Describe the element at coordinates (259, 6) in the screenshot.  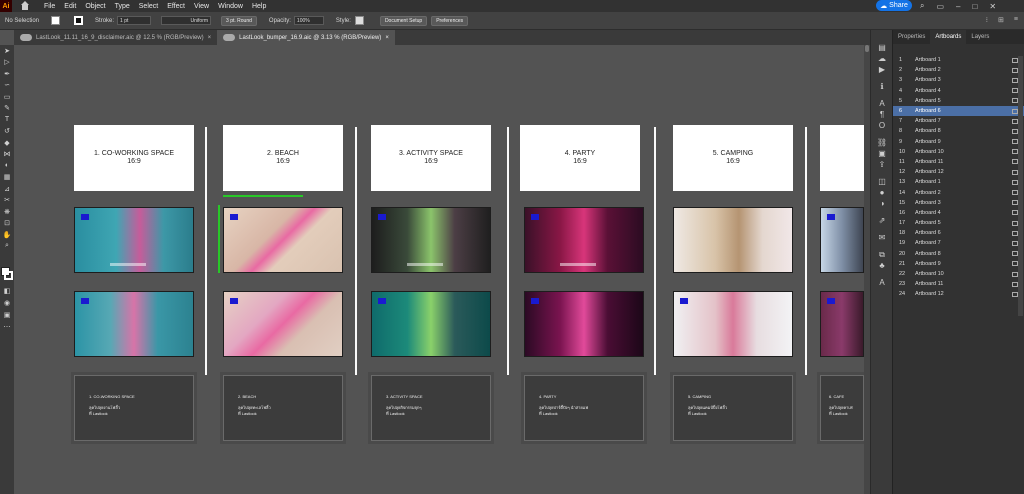
I see `menu-help: Help` at that location.